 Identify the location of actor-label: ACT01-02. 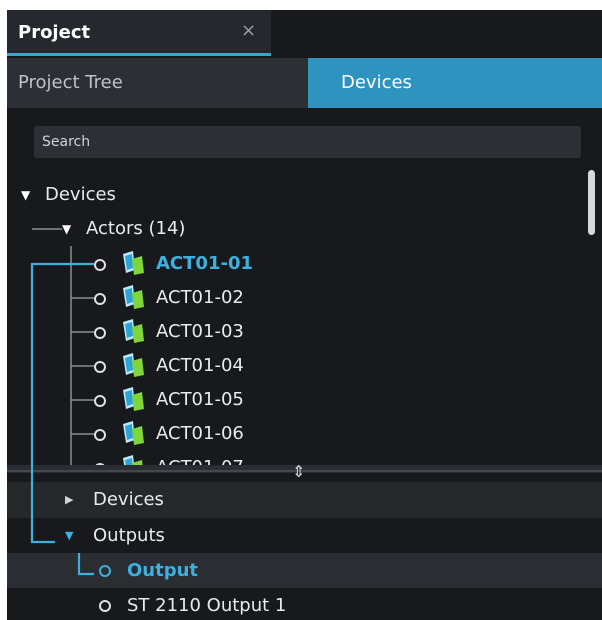
(200, 297).